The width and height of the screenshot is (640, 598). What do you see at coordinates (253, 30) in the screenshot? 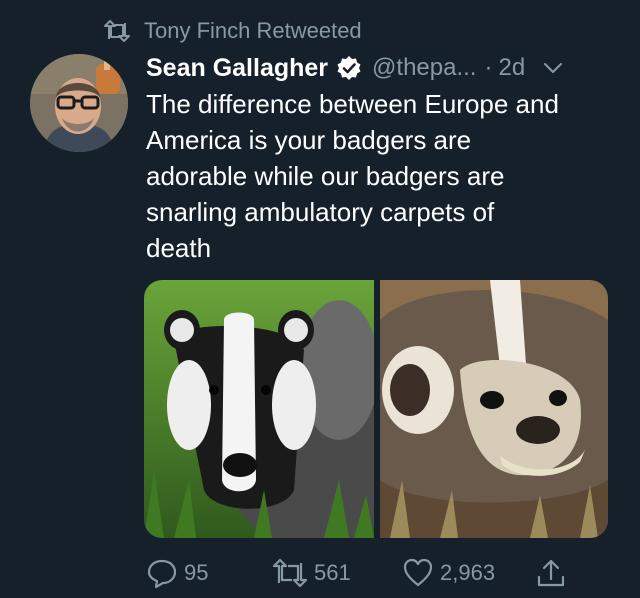
I see `retweet-context-label: Tony Finch Retweeted` at bounding box center [253, 30].